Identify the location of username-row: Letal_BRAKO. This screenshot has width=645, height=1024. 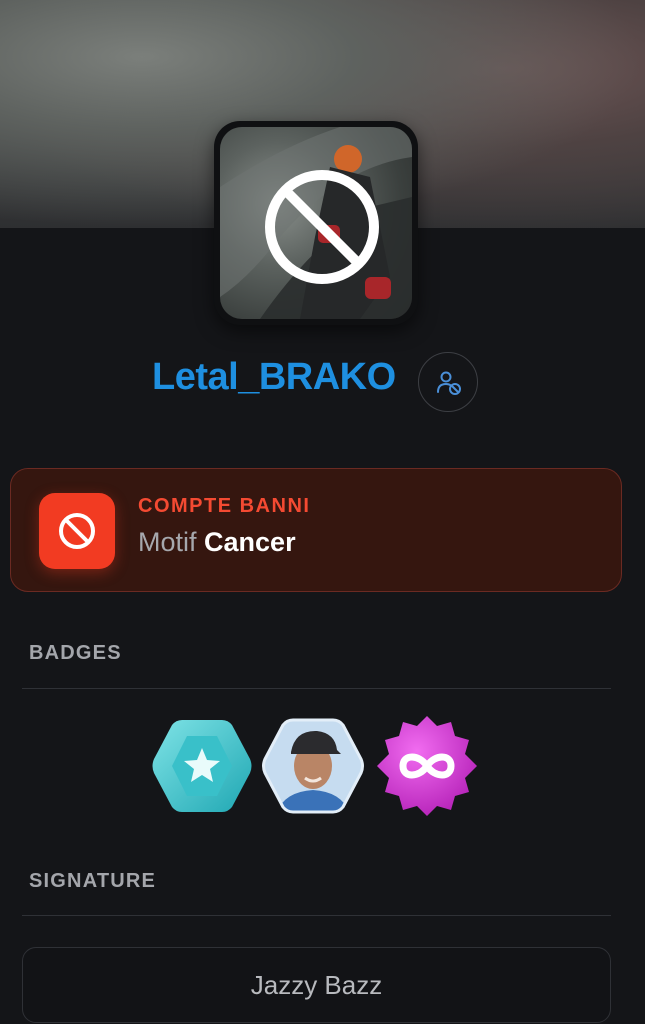
(322, 382).